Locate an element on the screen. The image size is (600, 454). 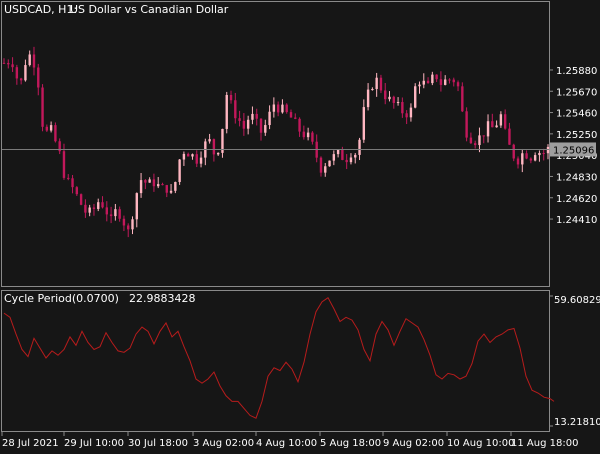
time-axis-label: 9 Aug 02:00 is located at coordinates (413, 443).